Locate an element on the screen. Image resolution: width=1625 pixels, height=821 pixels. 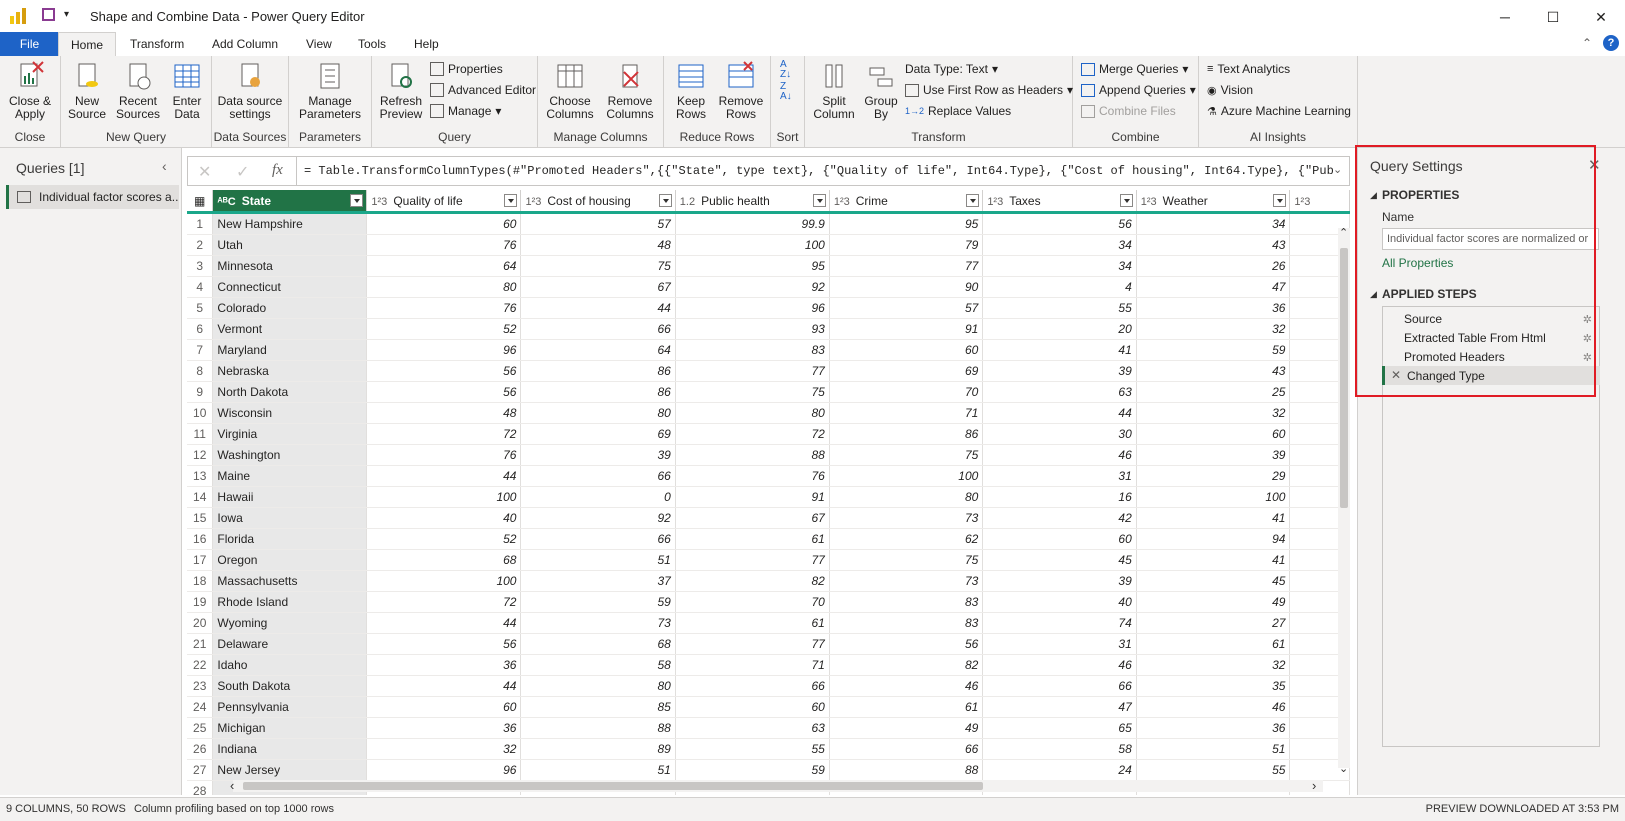
cell-value: 59 is located at coordinates (752, 770).